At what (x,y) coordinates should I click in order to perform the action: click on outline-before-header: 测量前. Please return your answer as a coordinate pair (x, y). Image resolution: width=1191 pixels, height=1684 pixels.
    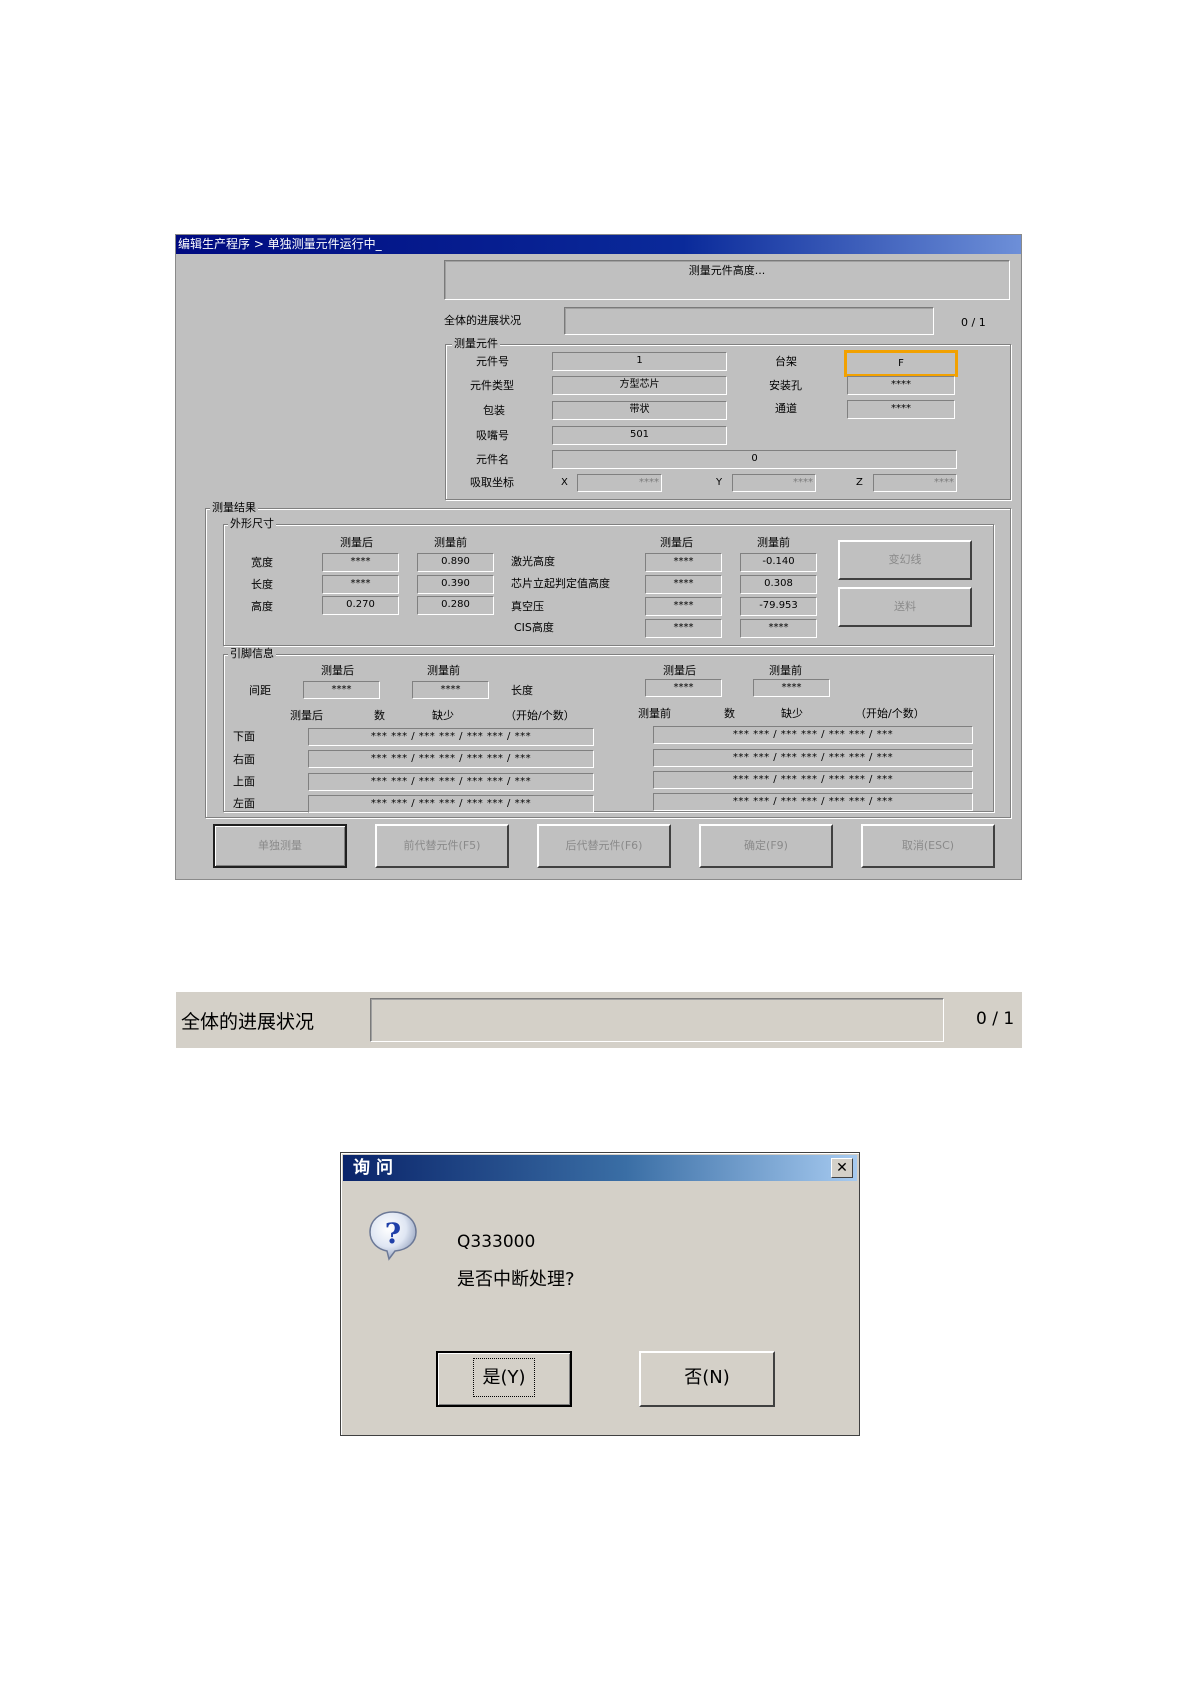
    Looking at the image, I should click on (450, 542).